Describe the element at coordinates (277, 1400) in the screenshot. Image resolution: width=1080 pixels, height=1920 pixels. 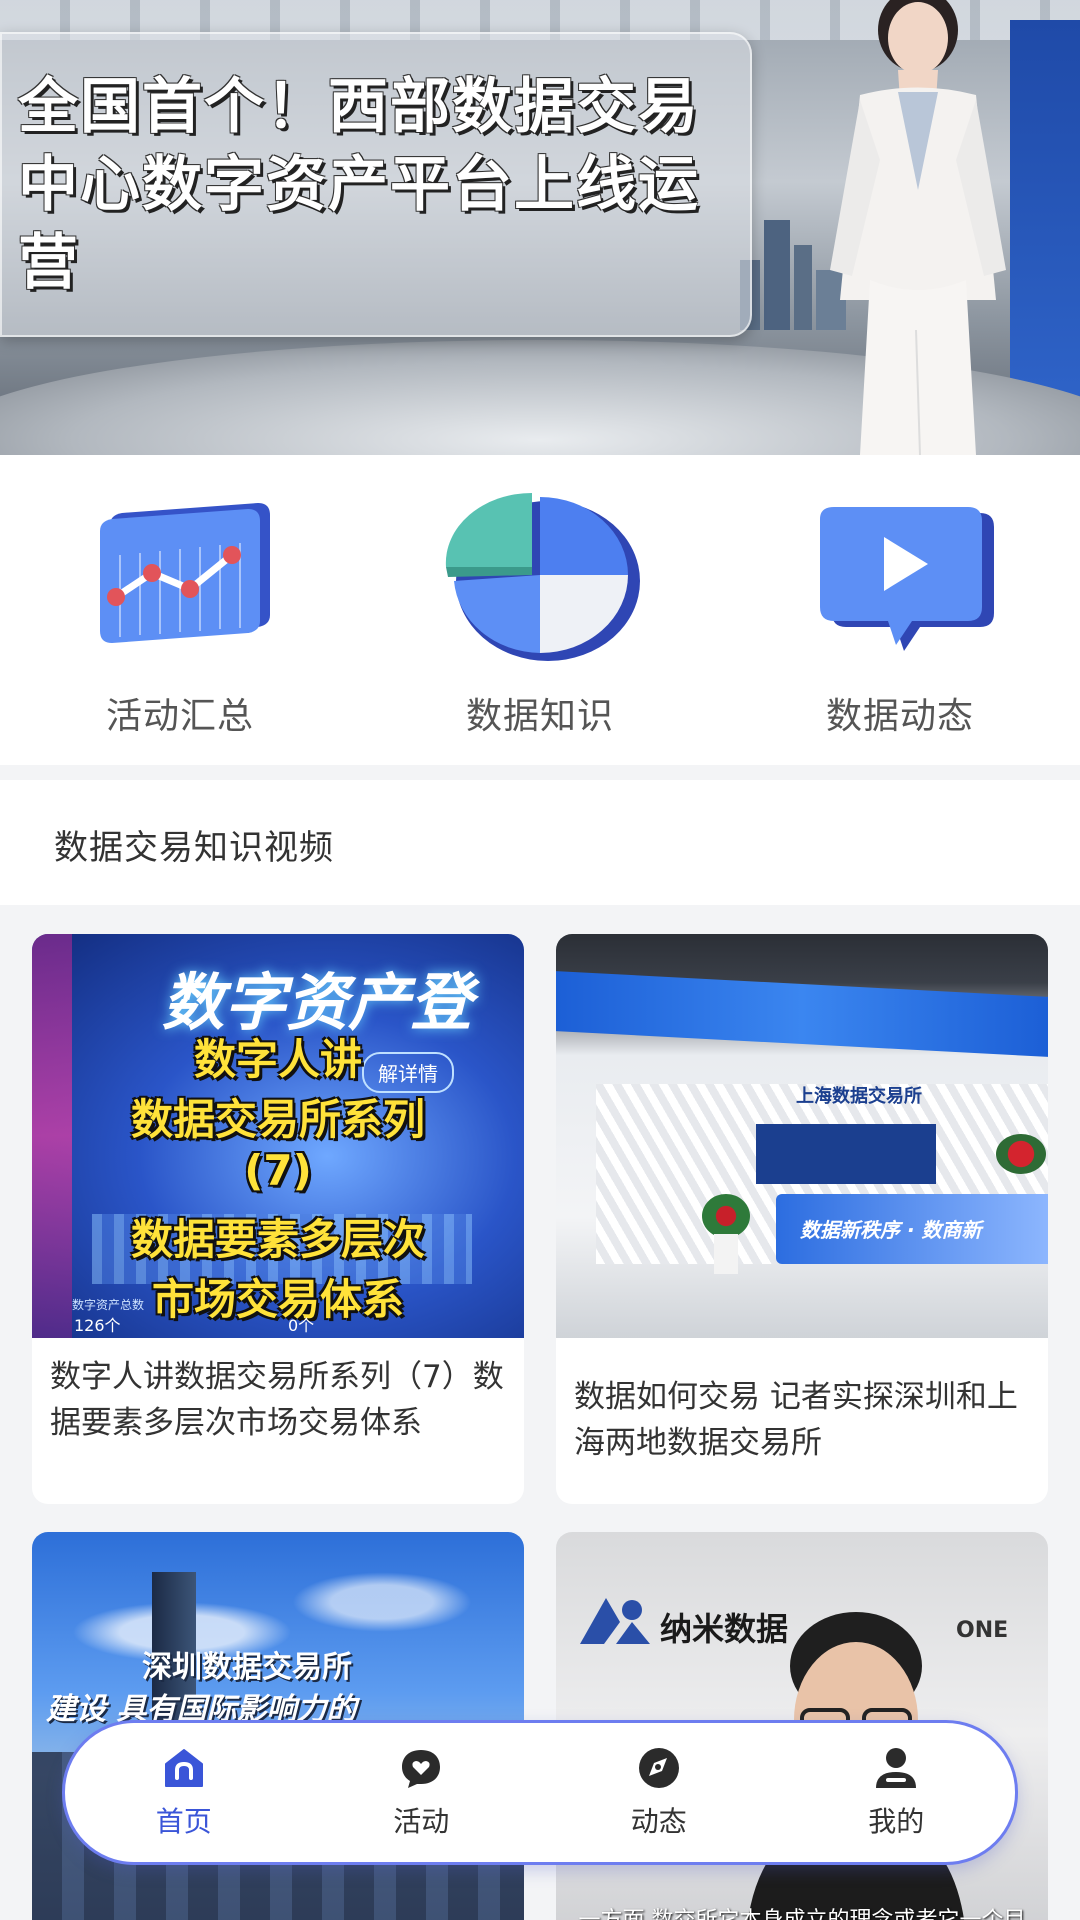
I see `video-caption: 数字人讲数据交易所系列（7）数据要素多层次市场交易体系` at that location.